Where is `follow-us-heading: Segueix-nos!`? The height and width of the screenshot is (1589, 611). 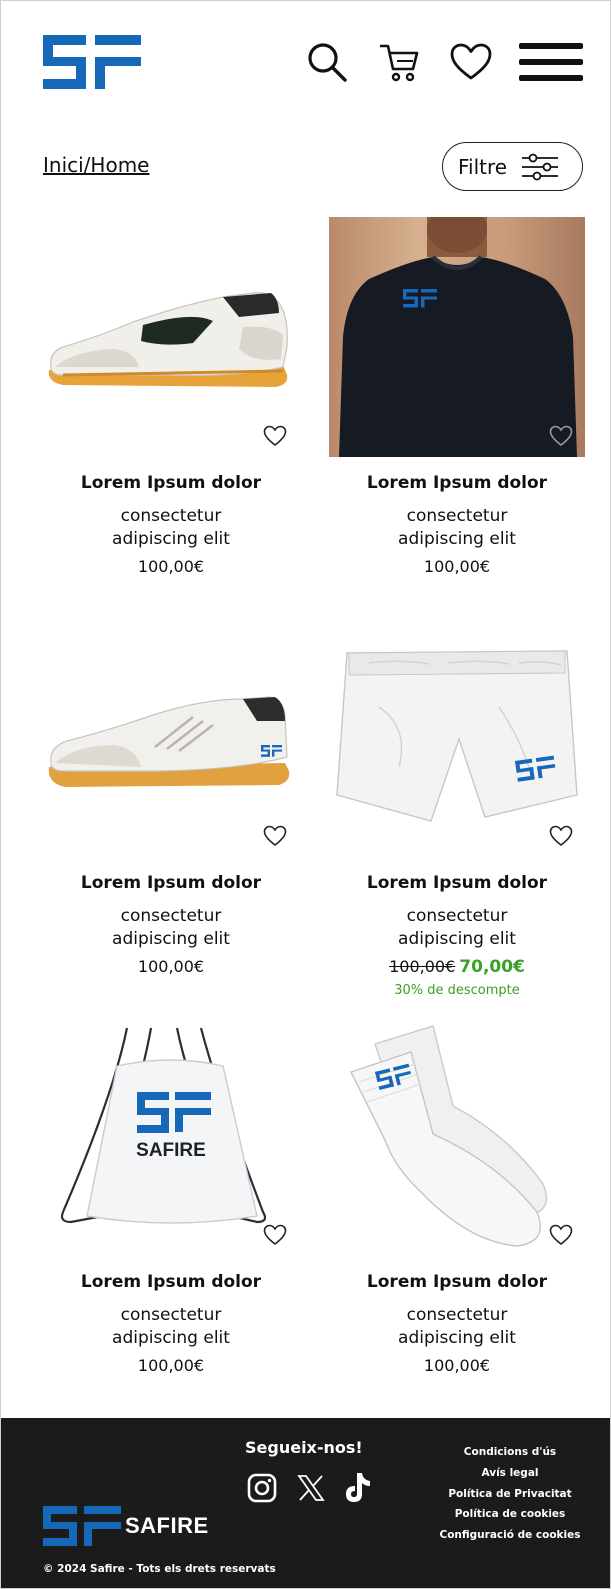
follow-us-heading: Segueix-nos! is located at coordinates (304, 1447).